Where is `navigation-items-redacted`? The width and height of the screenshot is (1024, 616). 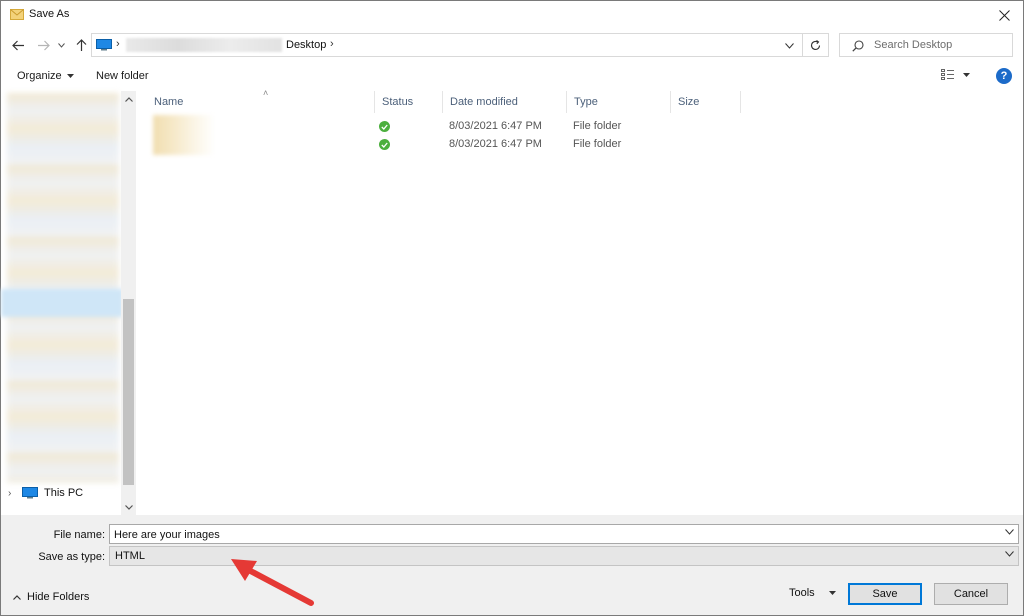 navigation-items-redacted is located at coordinates (63, 288).